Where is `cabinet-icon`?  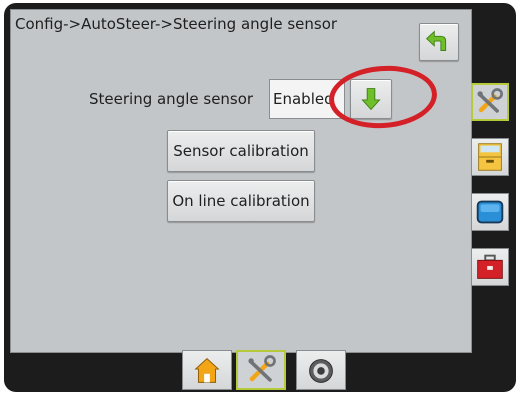 cabinet-icon is located at coordinates (490, 157).